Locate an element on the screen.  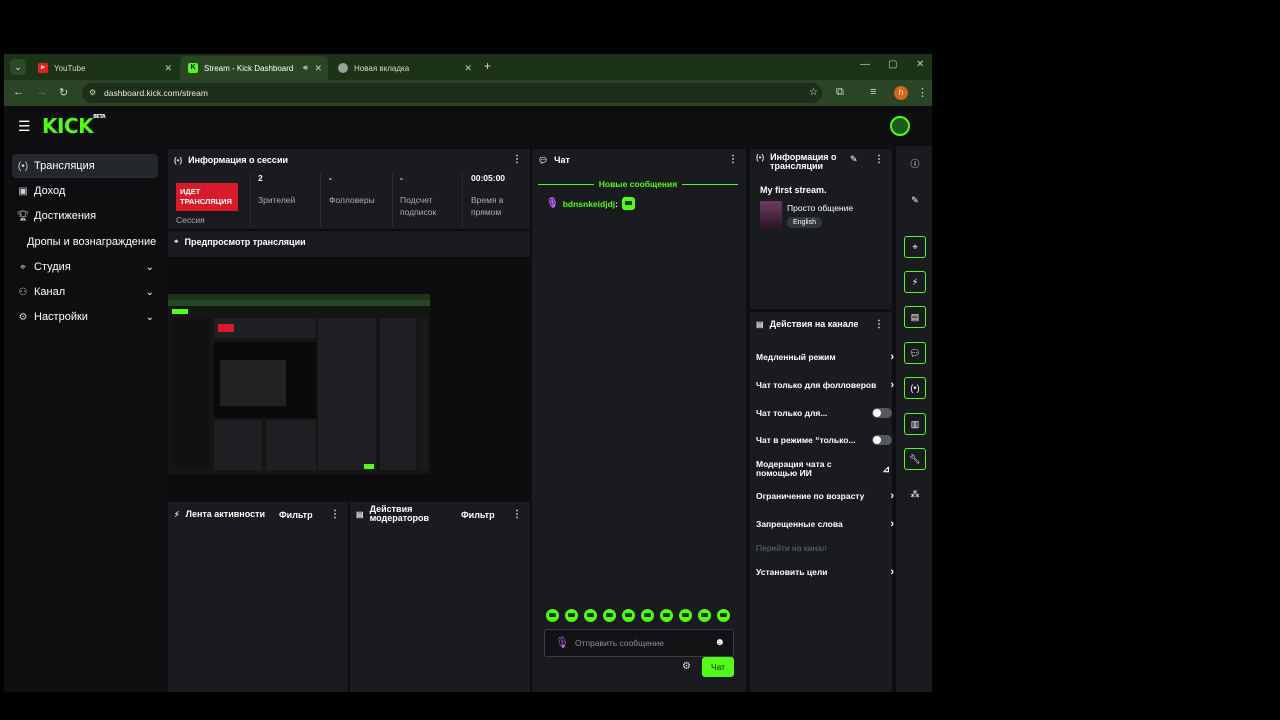
sidebar-item-broadcast: (•) Трансляция is located at coordinates (85, 166).